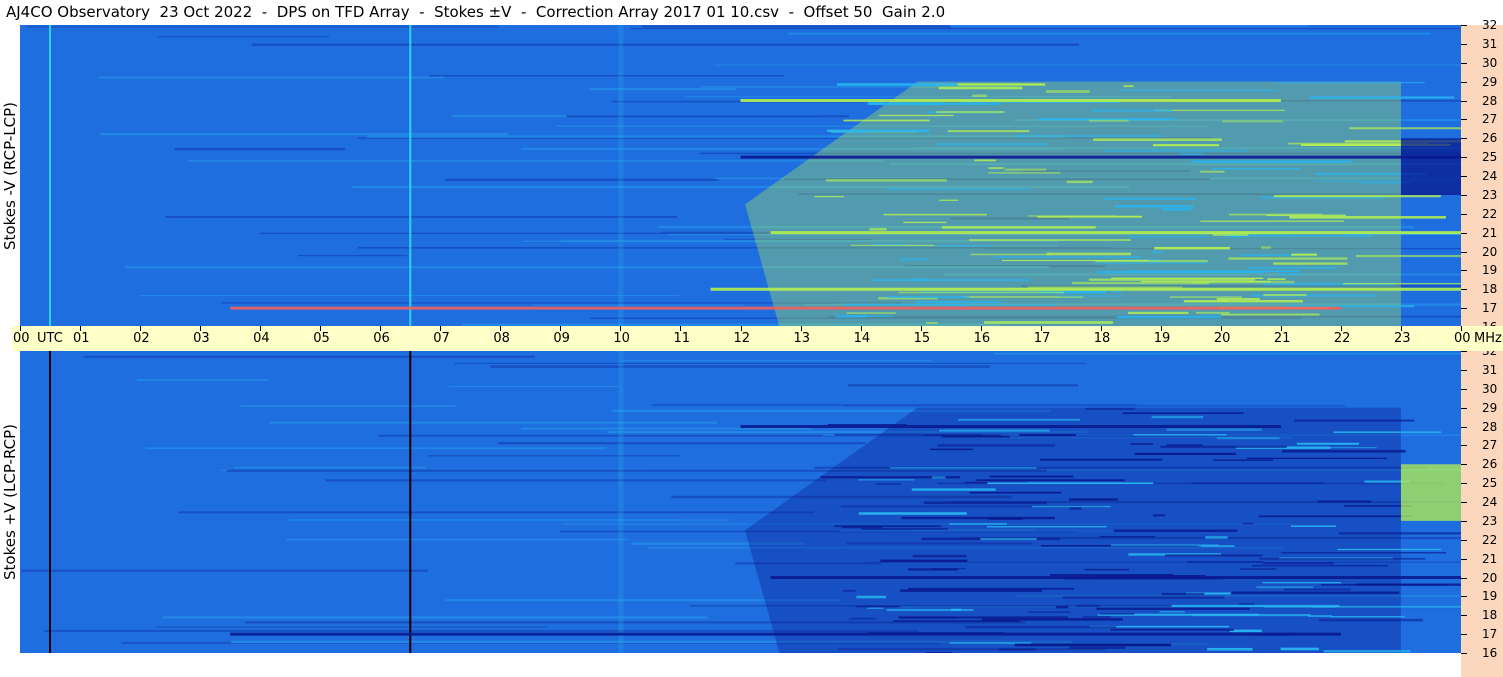 The width and height of the screenshot is (1503, 677). What do you see at coordinates (10, 176) in the screenshot?
I see `top-panel-ylabel-text: Stokes -V (RCP-LCP)` at bounding box center [10, 176].